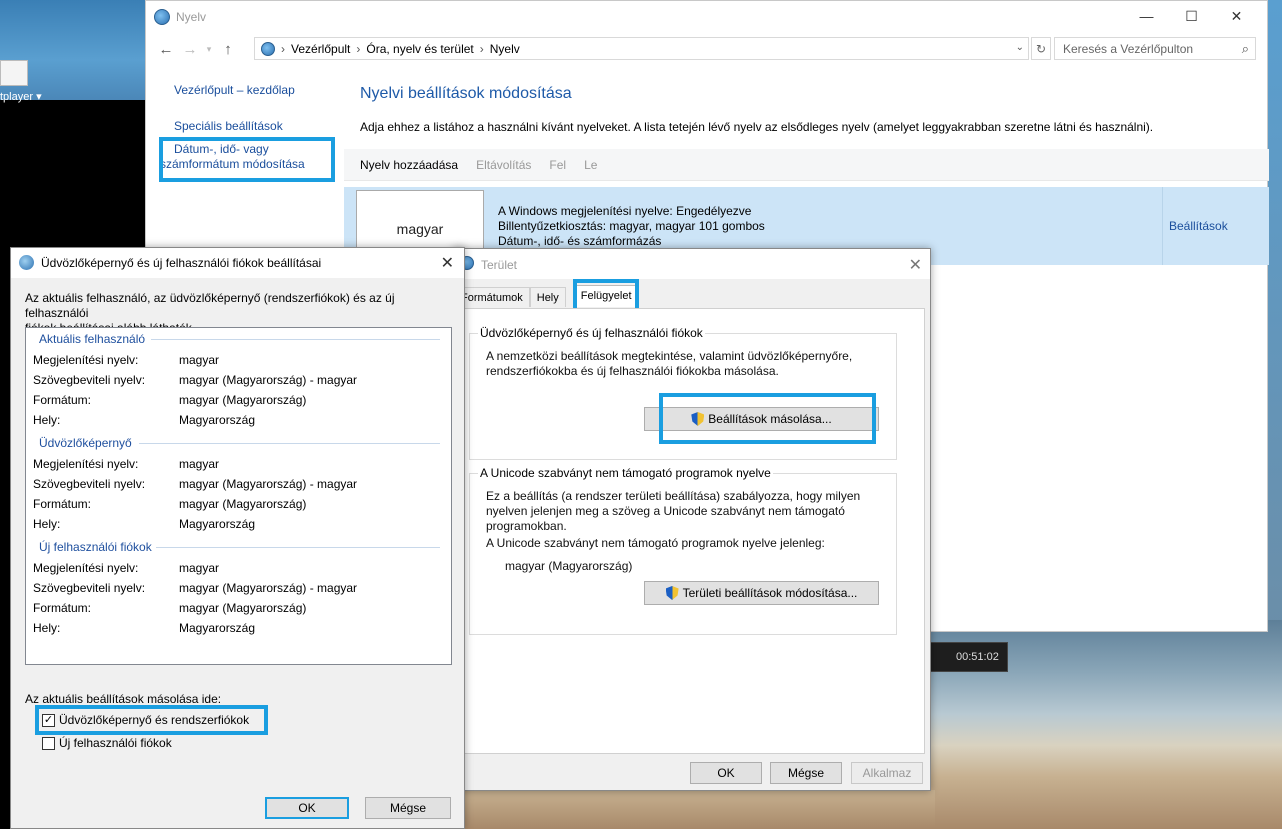 This screenshot has height=829, width=1282. Describe the element at coordinates (48, 720) in the screenshot. I see `checkbox-checked-icon: ✓` at that location.